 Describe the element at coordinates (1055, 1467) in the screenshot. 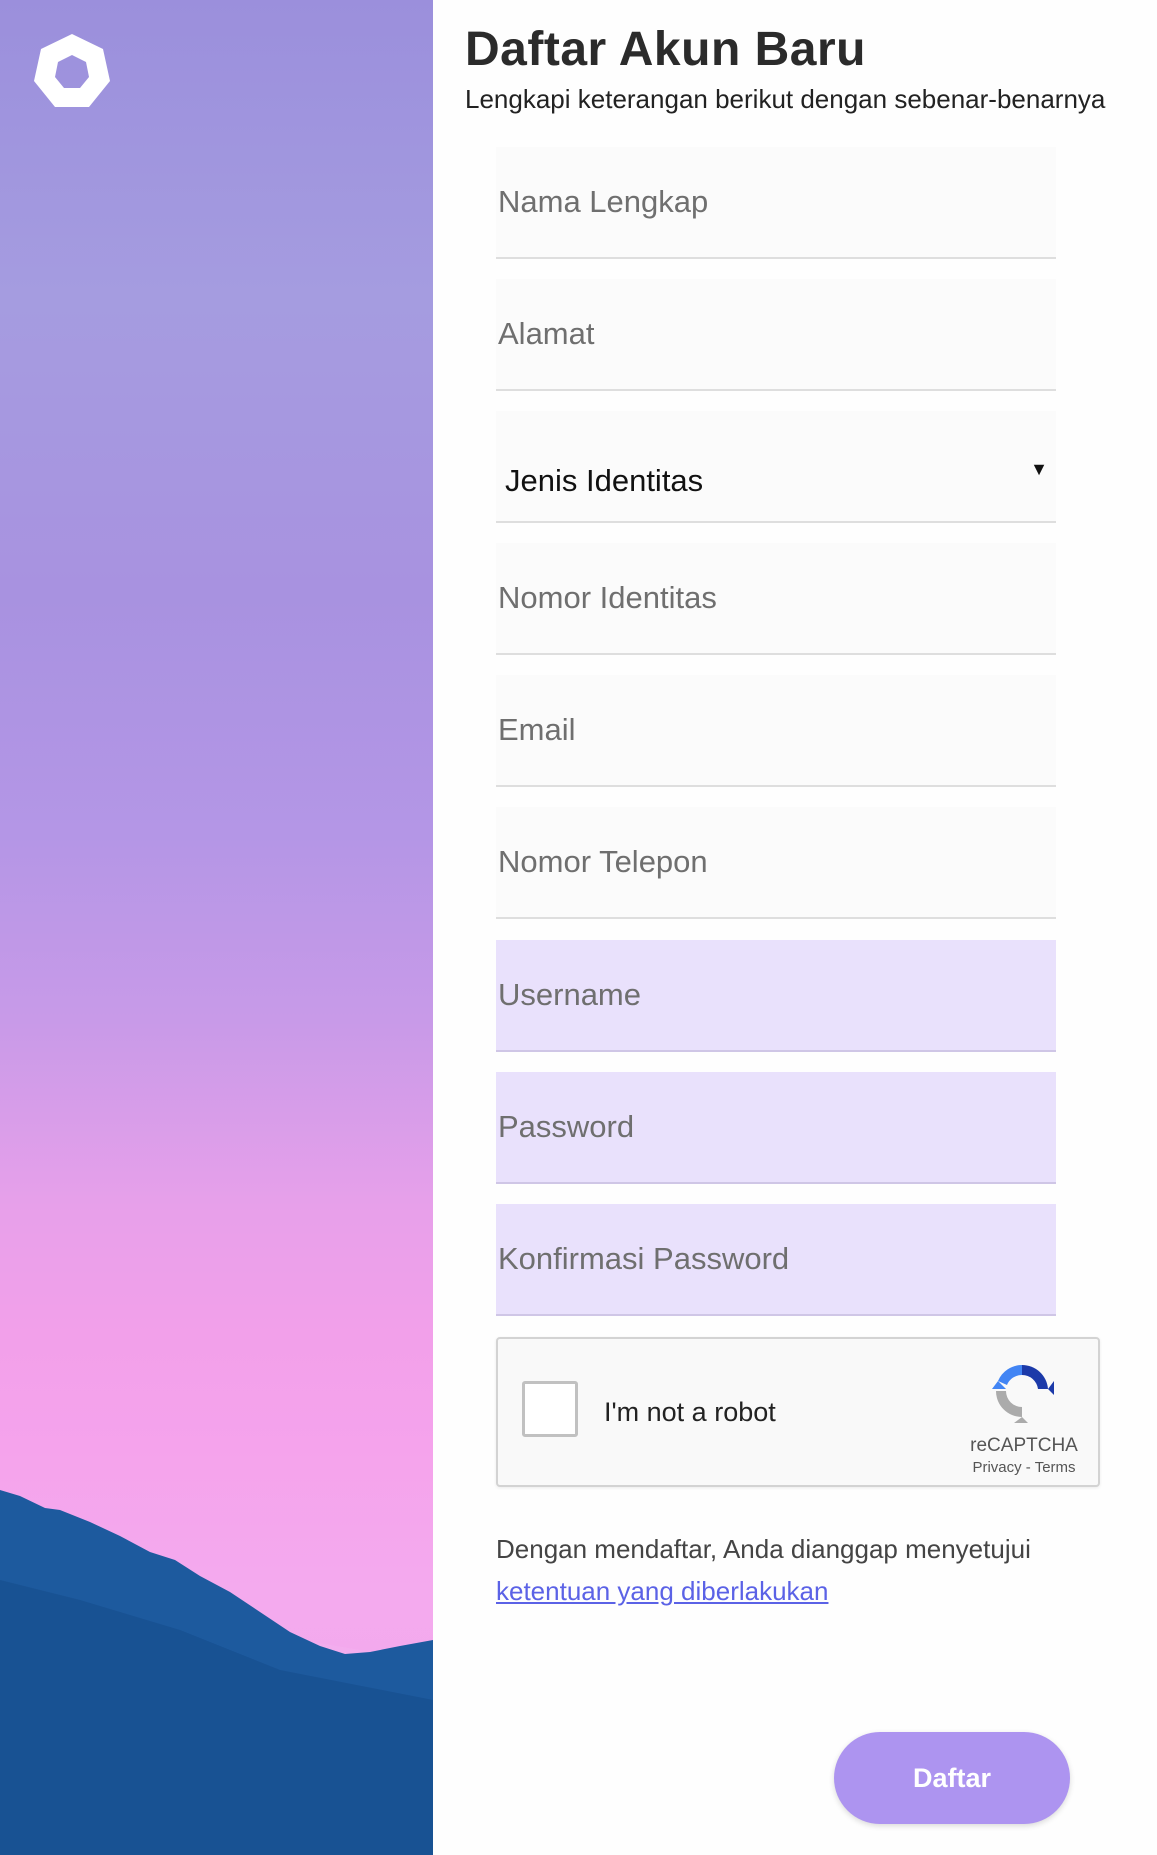

I see `recaptcha-terms-link: Terms` at that location.